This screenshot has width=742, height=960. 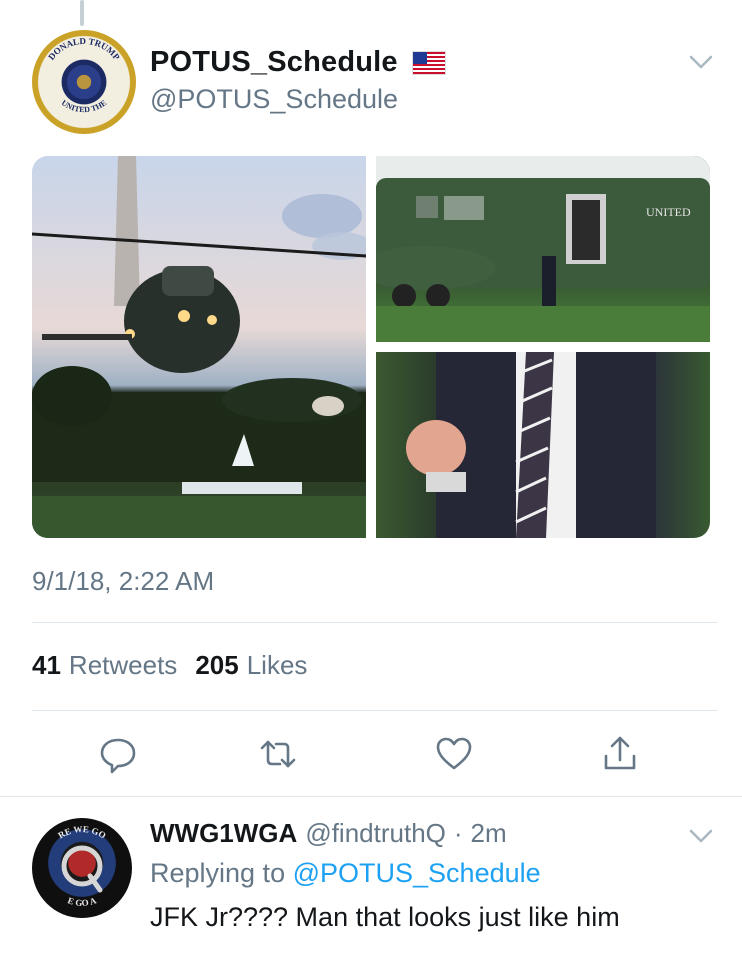 I want to click on svg-text: DONALD TRUMP, so click(x=84, y=49).